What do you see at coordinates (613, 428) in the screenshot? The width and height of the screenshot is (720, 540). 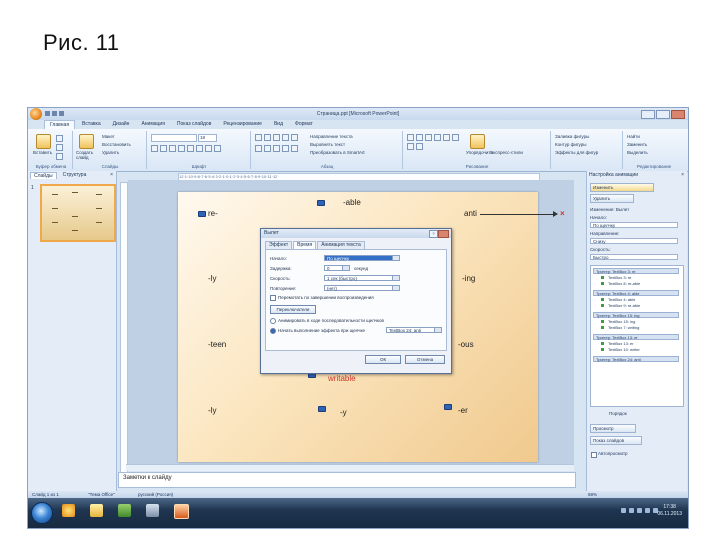 I see `play-button: Просмотр` at bounding box center [613, 428].